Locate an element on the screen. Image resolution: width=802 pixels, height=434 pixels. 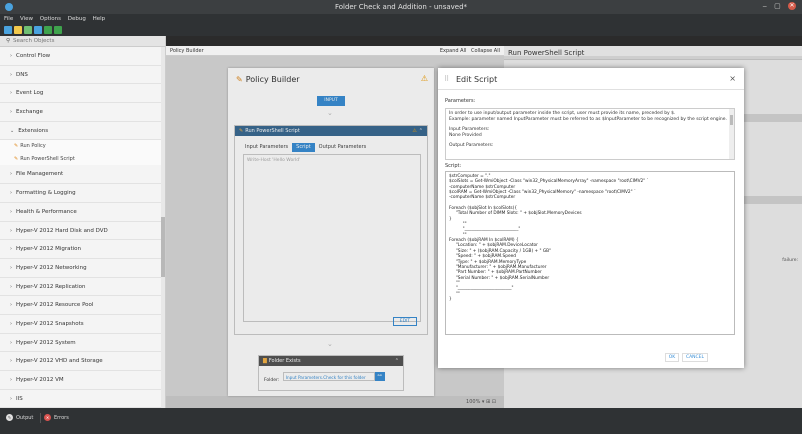
sidebar-item-label: Hyper-V 2012 Migration is located at coordinates (49, 249).